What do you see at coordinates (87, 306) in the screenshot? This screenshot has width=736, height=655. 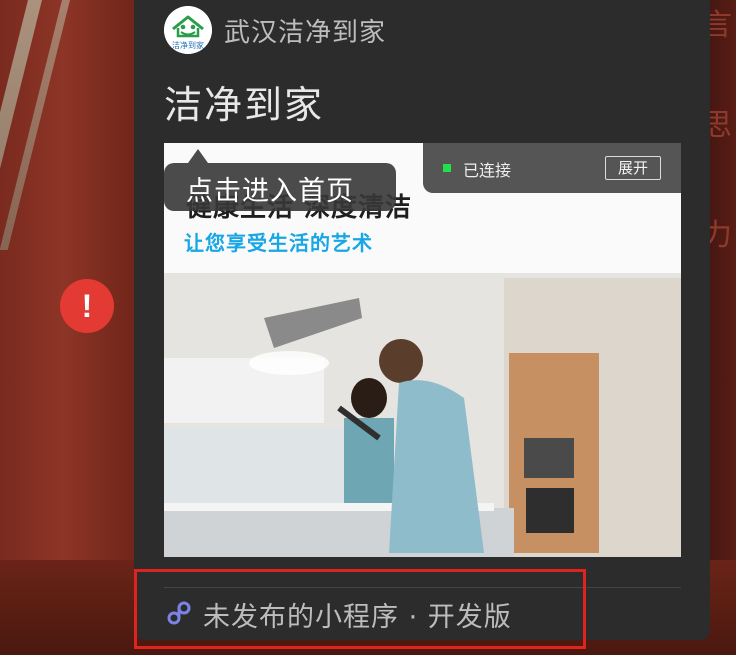 I see `exclamation-icon: !` at bounding box center [87, 306].